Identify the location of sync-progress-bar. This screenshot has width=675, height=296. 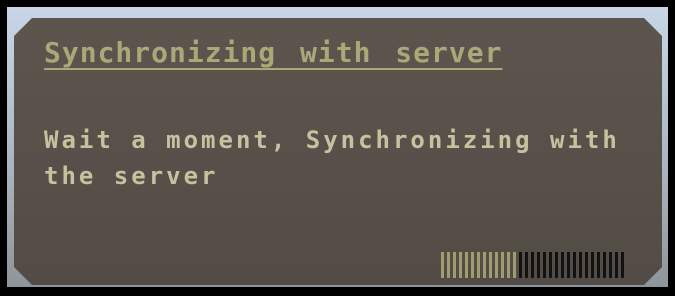
(532, 265).